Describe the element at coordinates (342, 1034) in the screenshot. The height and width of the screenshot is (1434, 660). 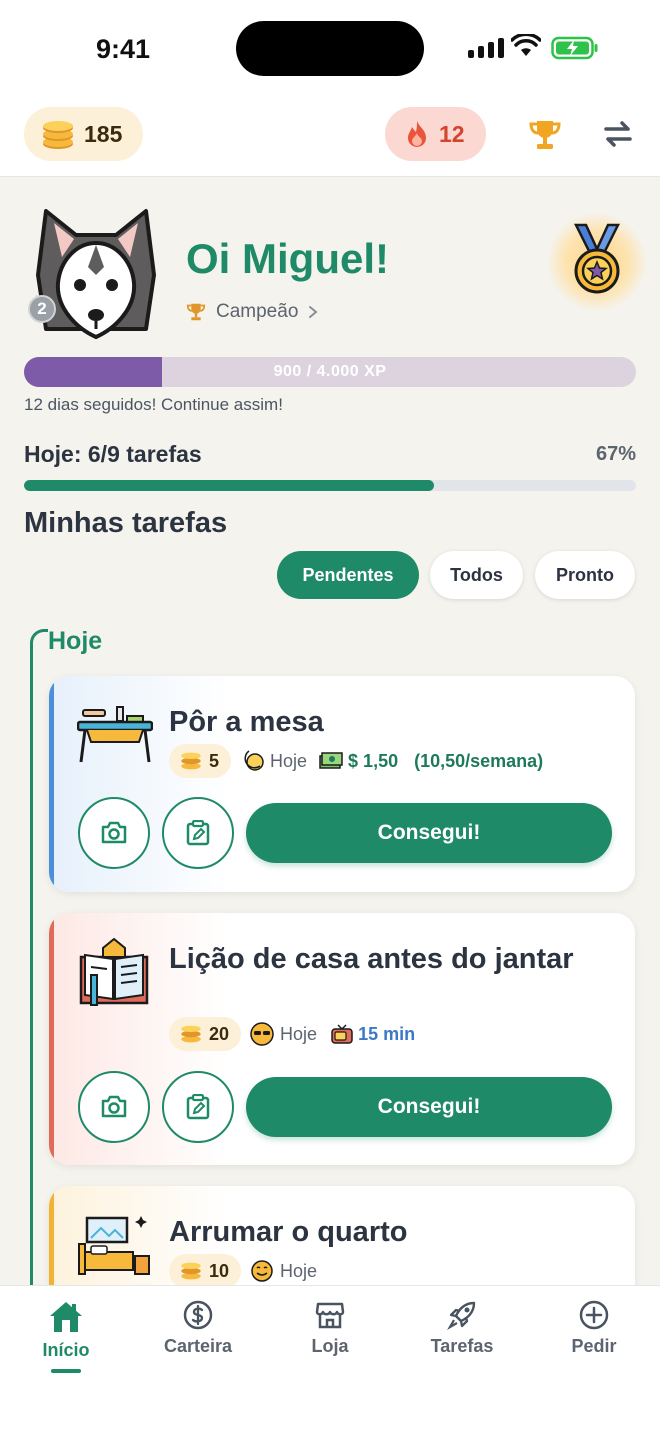
I see `tv-icon` at that location.